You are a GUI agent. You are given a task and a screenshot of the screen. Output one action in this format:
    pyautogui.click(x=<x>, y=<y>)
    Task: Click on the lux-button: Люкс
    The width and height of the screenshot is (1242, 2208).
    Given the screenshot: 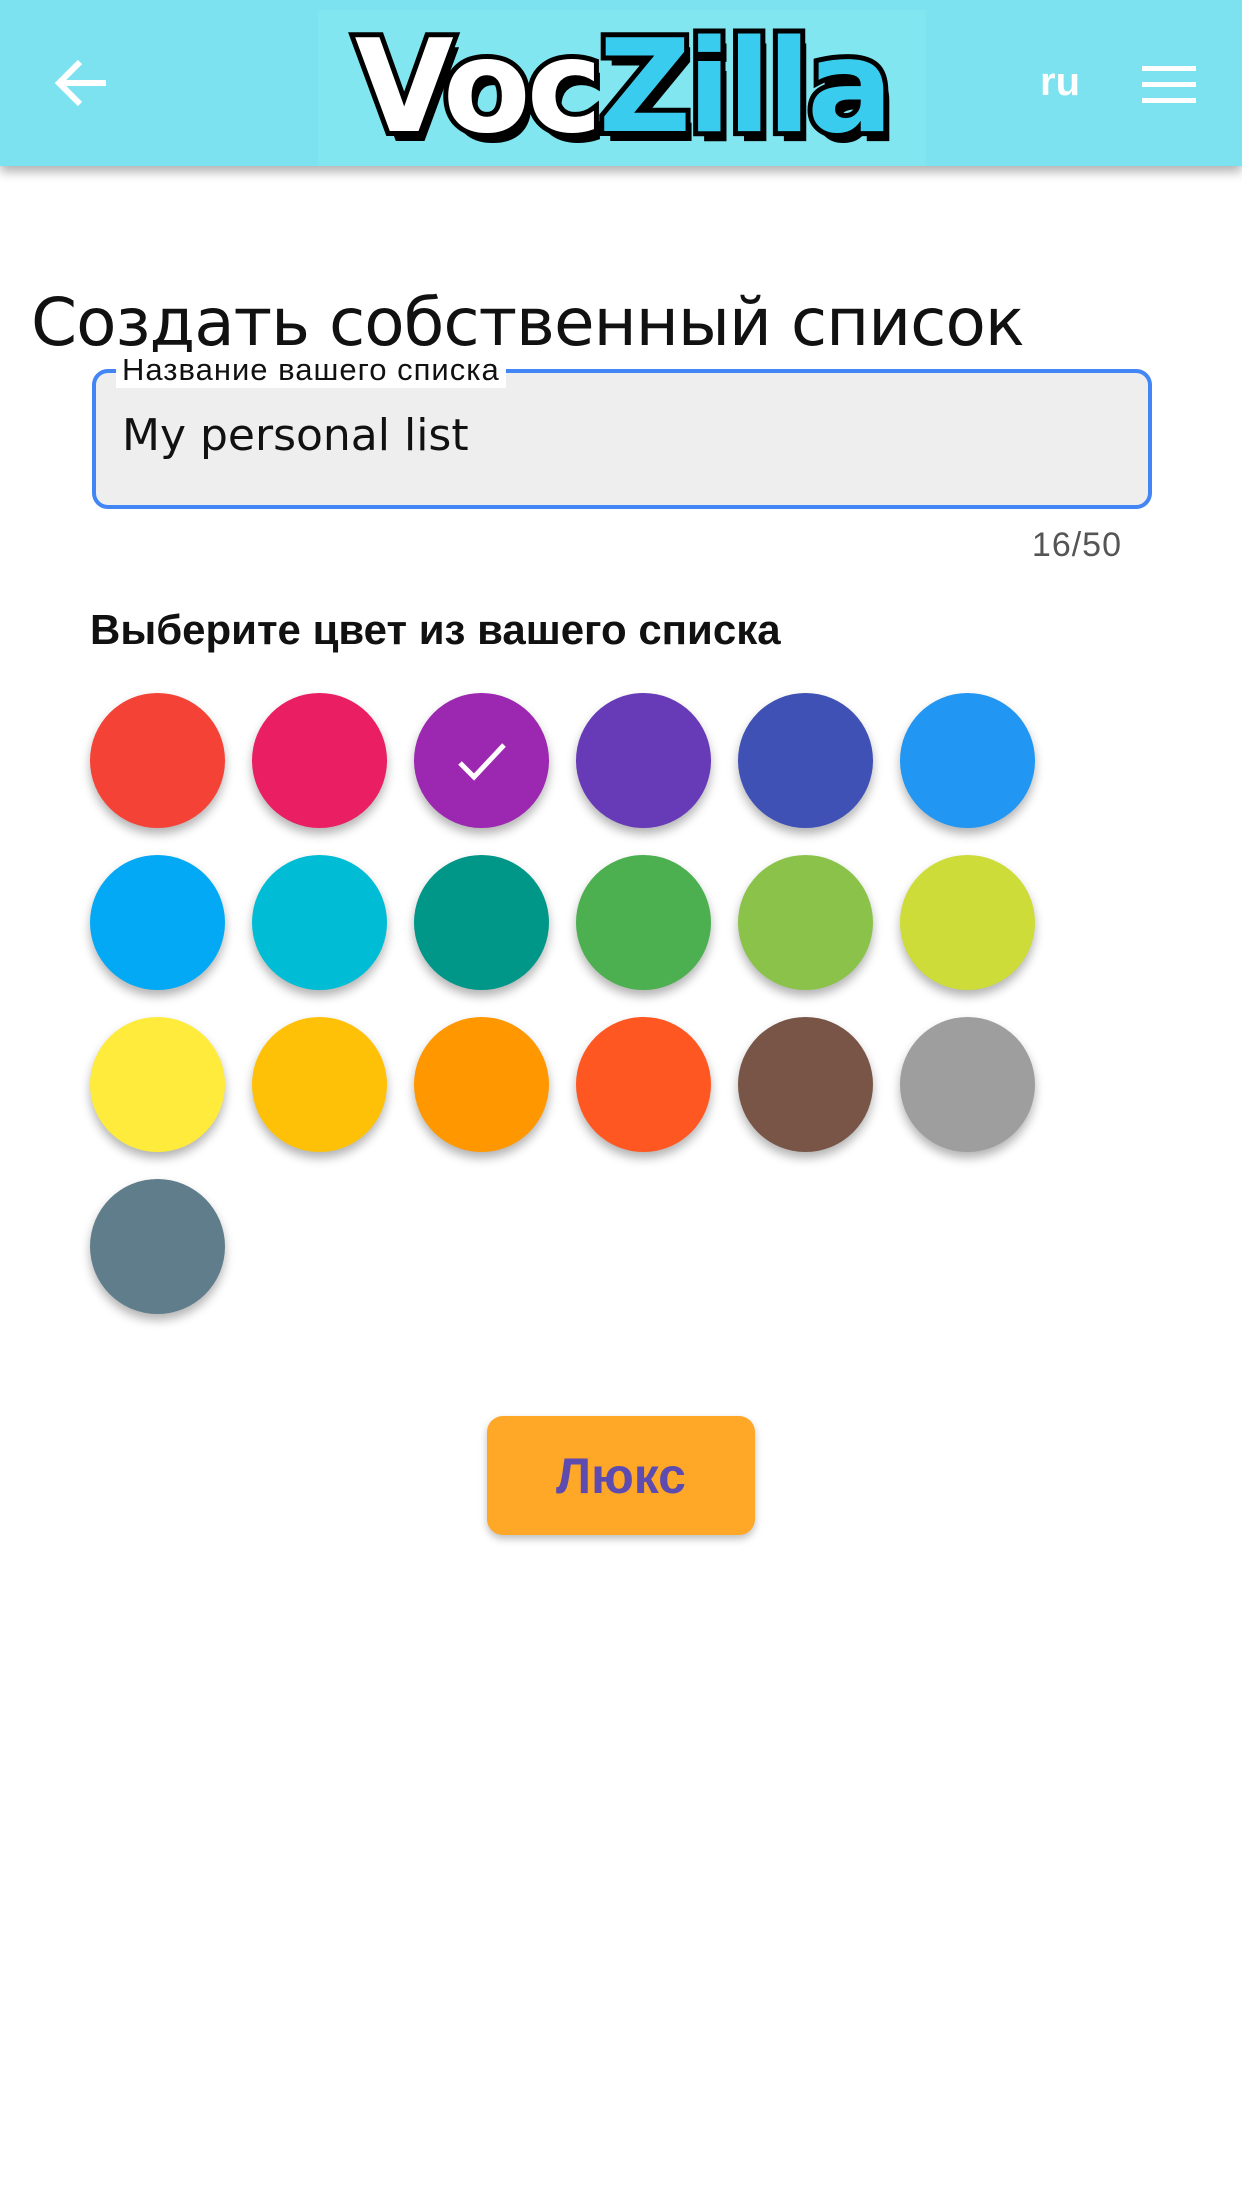 What is the action you would take?
    pyautogui.click(x=621, y=1475)
    